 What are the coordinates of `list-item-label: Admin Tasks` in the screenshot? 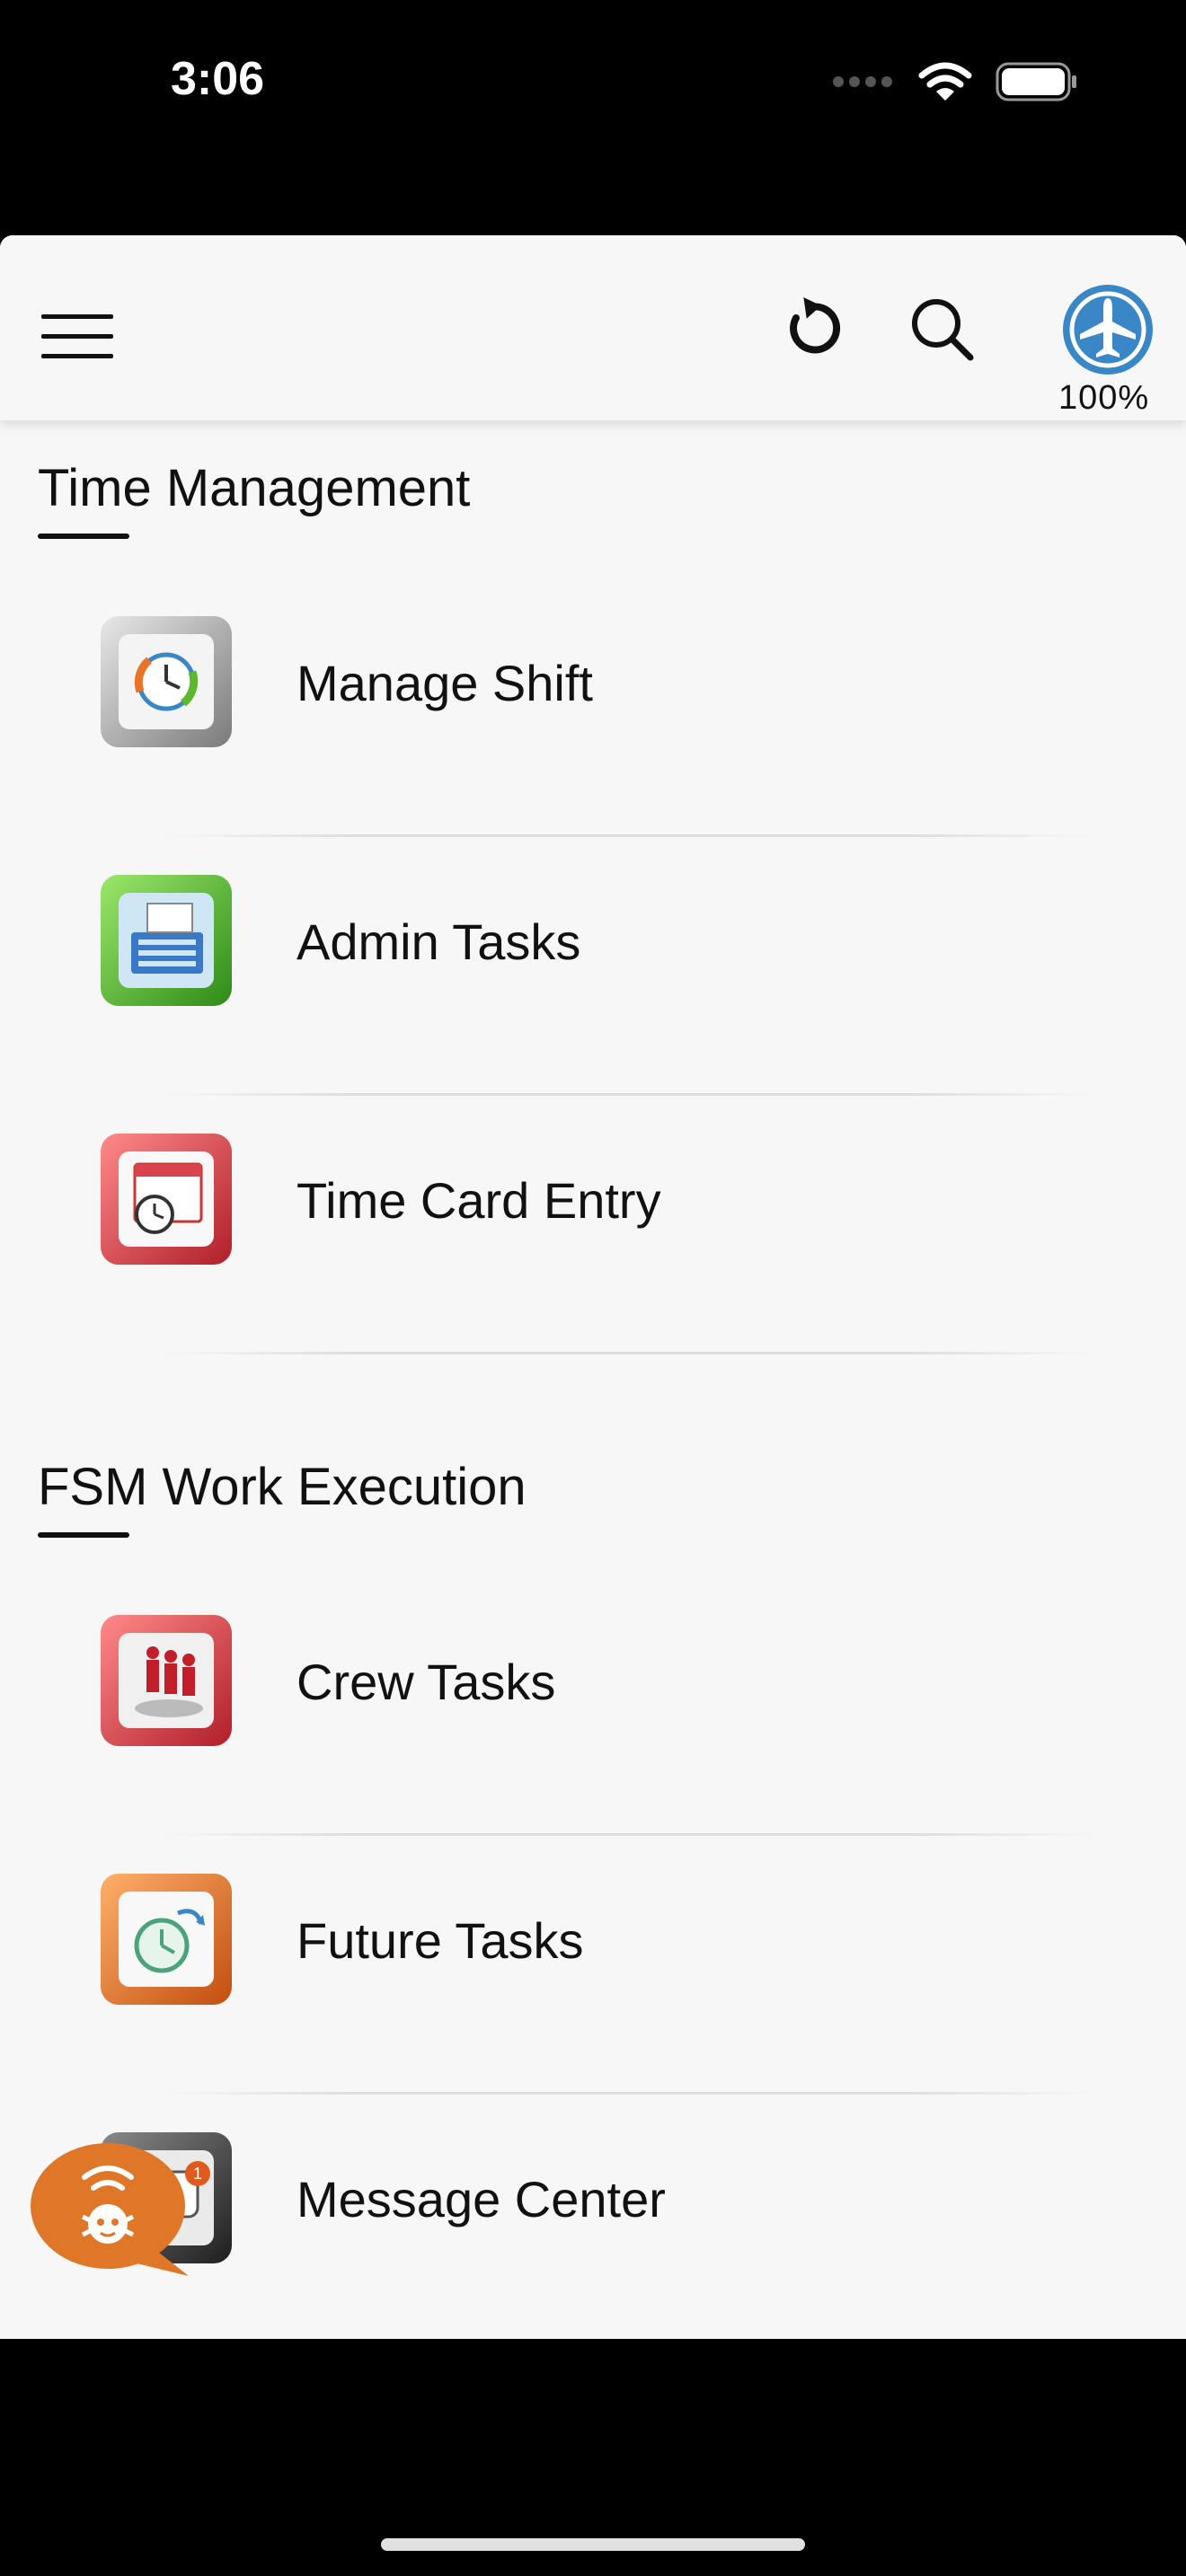 It's located at (438, 941).